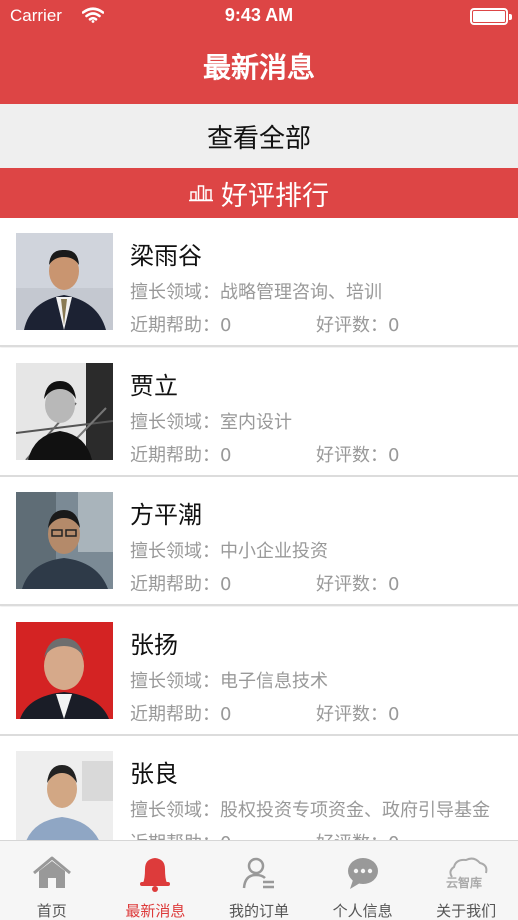 The image size is (518, 920). I want to click on expert-row: 梁雨谷 擅长领域：战略管理咨询、培训 近期帮助：0 好评数：0, so click(259, 282).